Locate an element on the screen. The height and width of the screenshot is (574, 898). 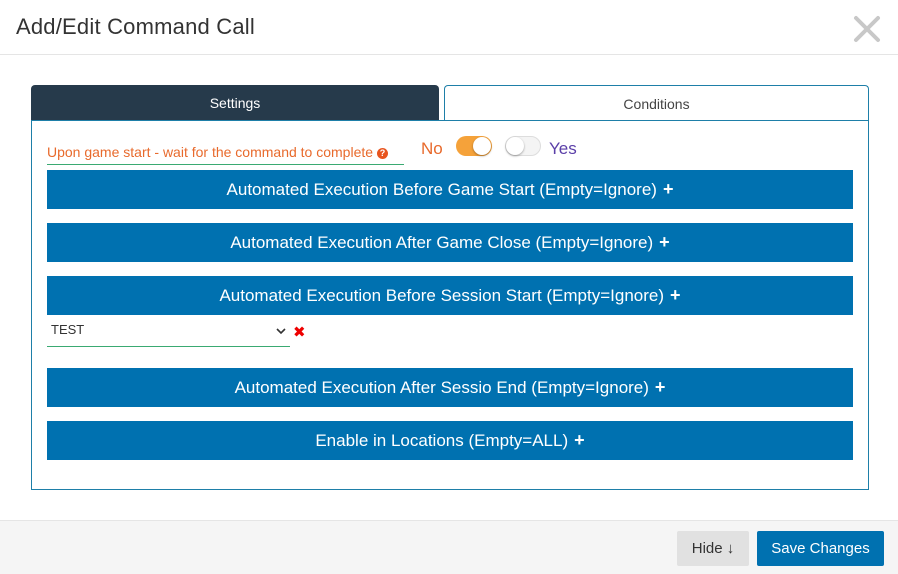
chevron-down-icon is located at coordinates (281, 331).